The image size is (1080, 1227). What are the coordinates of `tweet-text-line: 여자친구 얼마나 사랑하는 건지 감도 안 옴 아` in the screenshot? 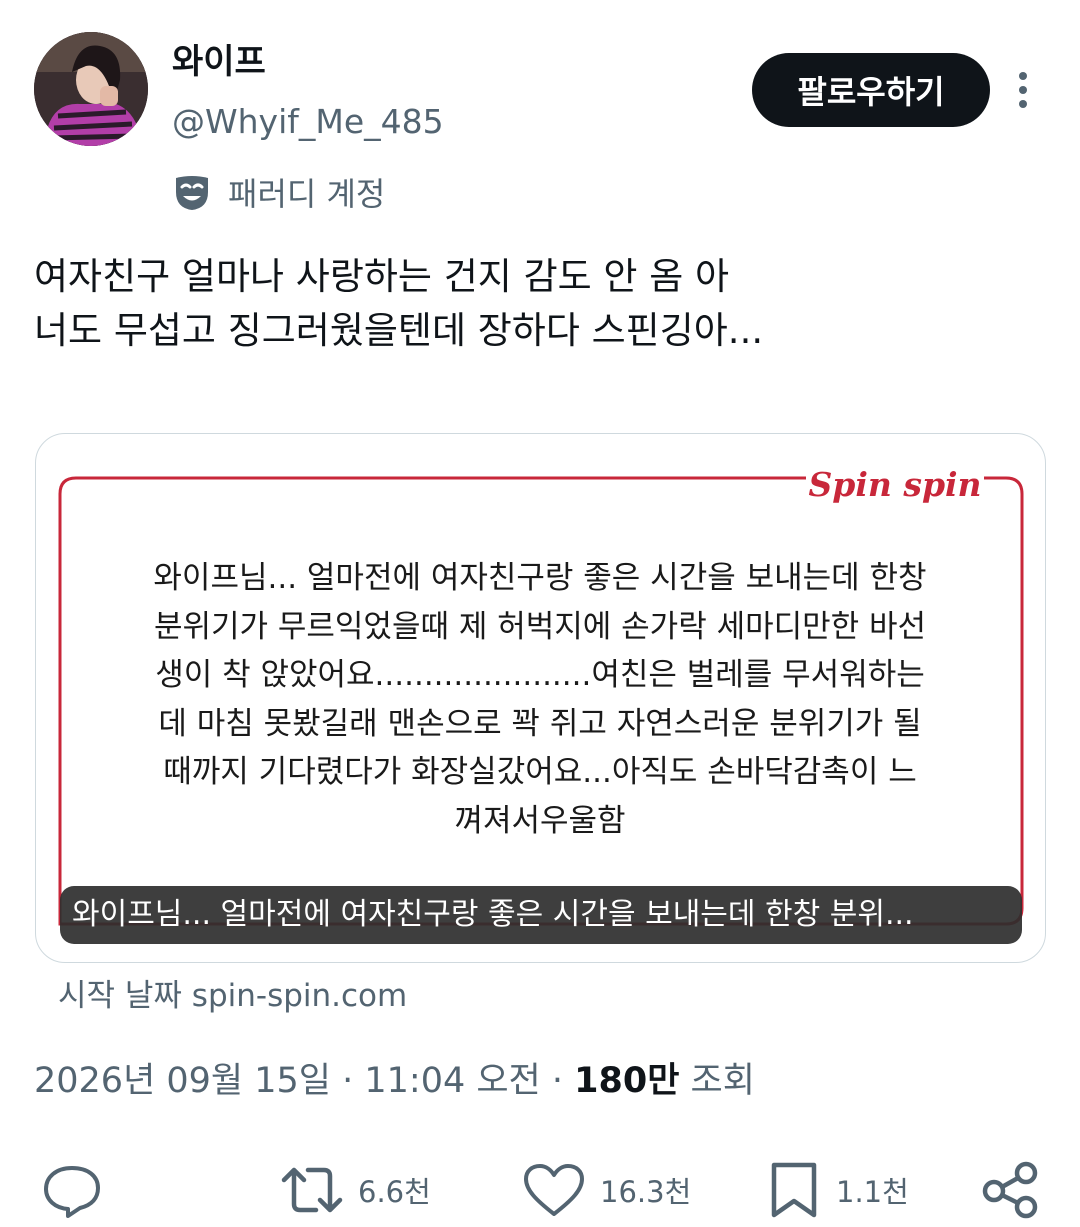 It's located at (382, 276).